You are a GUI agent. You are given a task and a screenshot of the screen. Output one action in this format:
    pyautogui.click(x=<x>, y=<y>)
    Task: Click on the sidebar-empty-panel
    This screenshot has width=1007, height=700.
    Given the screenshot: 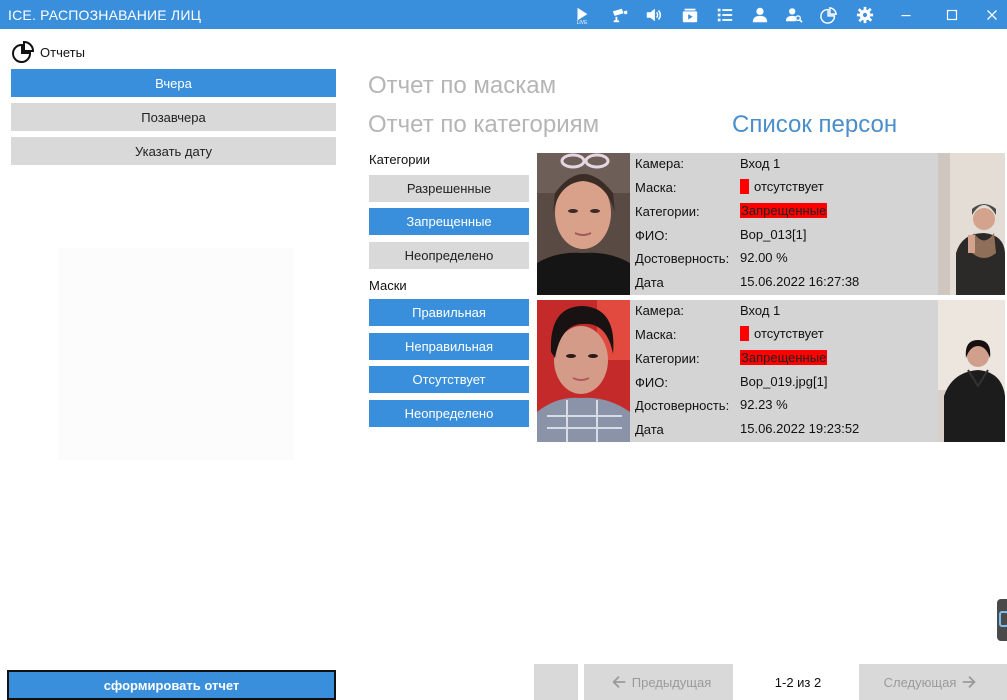 What is the action you would take?
    pyautogui.click(x=176, y=354)
    